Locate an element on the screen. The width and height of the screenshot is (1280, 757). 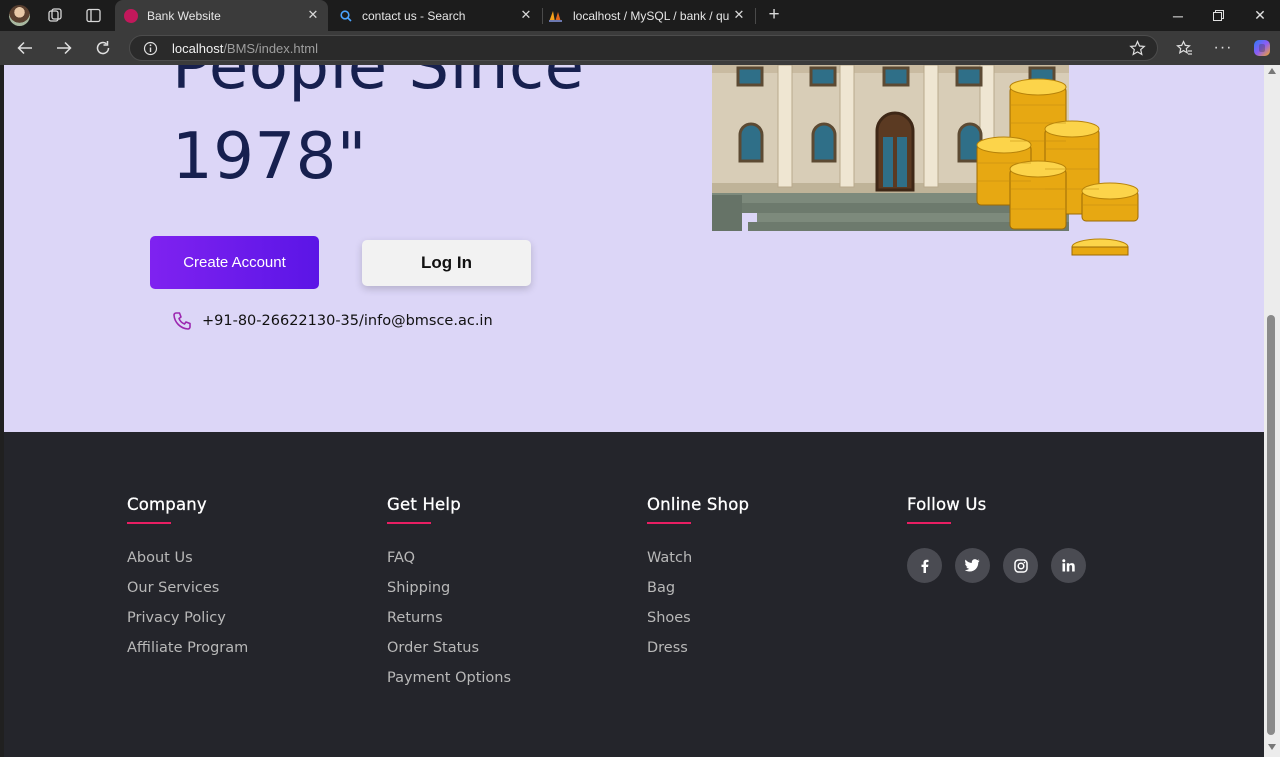
footer-link-privacy-policy: Privacy Policy is located at coordinates (187, 623).